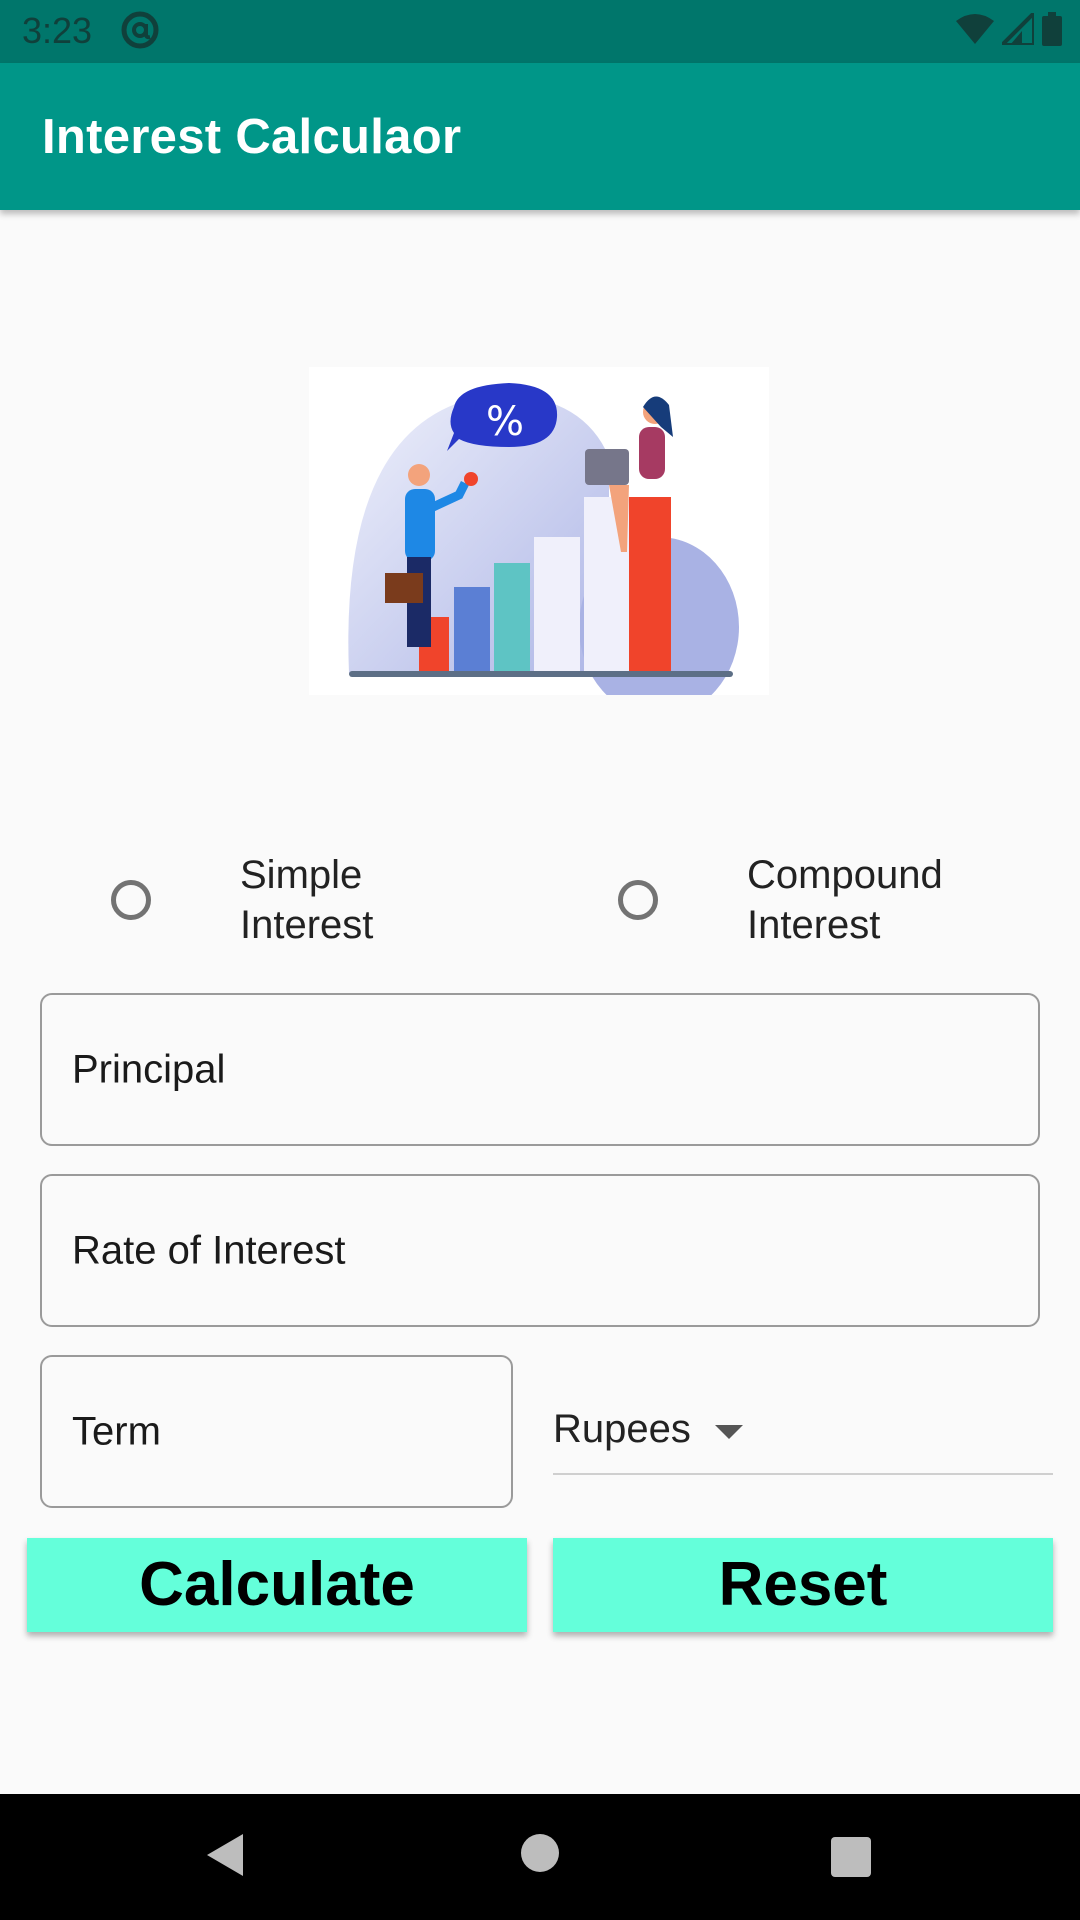 Image resolution: width=1080 pixels, height=1920 pixels. What do you see at coordinates (803, 1425) in the screenshot?
I see `currency-spinner: Rupees` at bounding box center [803, 1425].